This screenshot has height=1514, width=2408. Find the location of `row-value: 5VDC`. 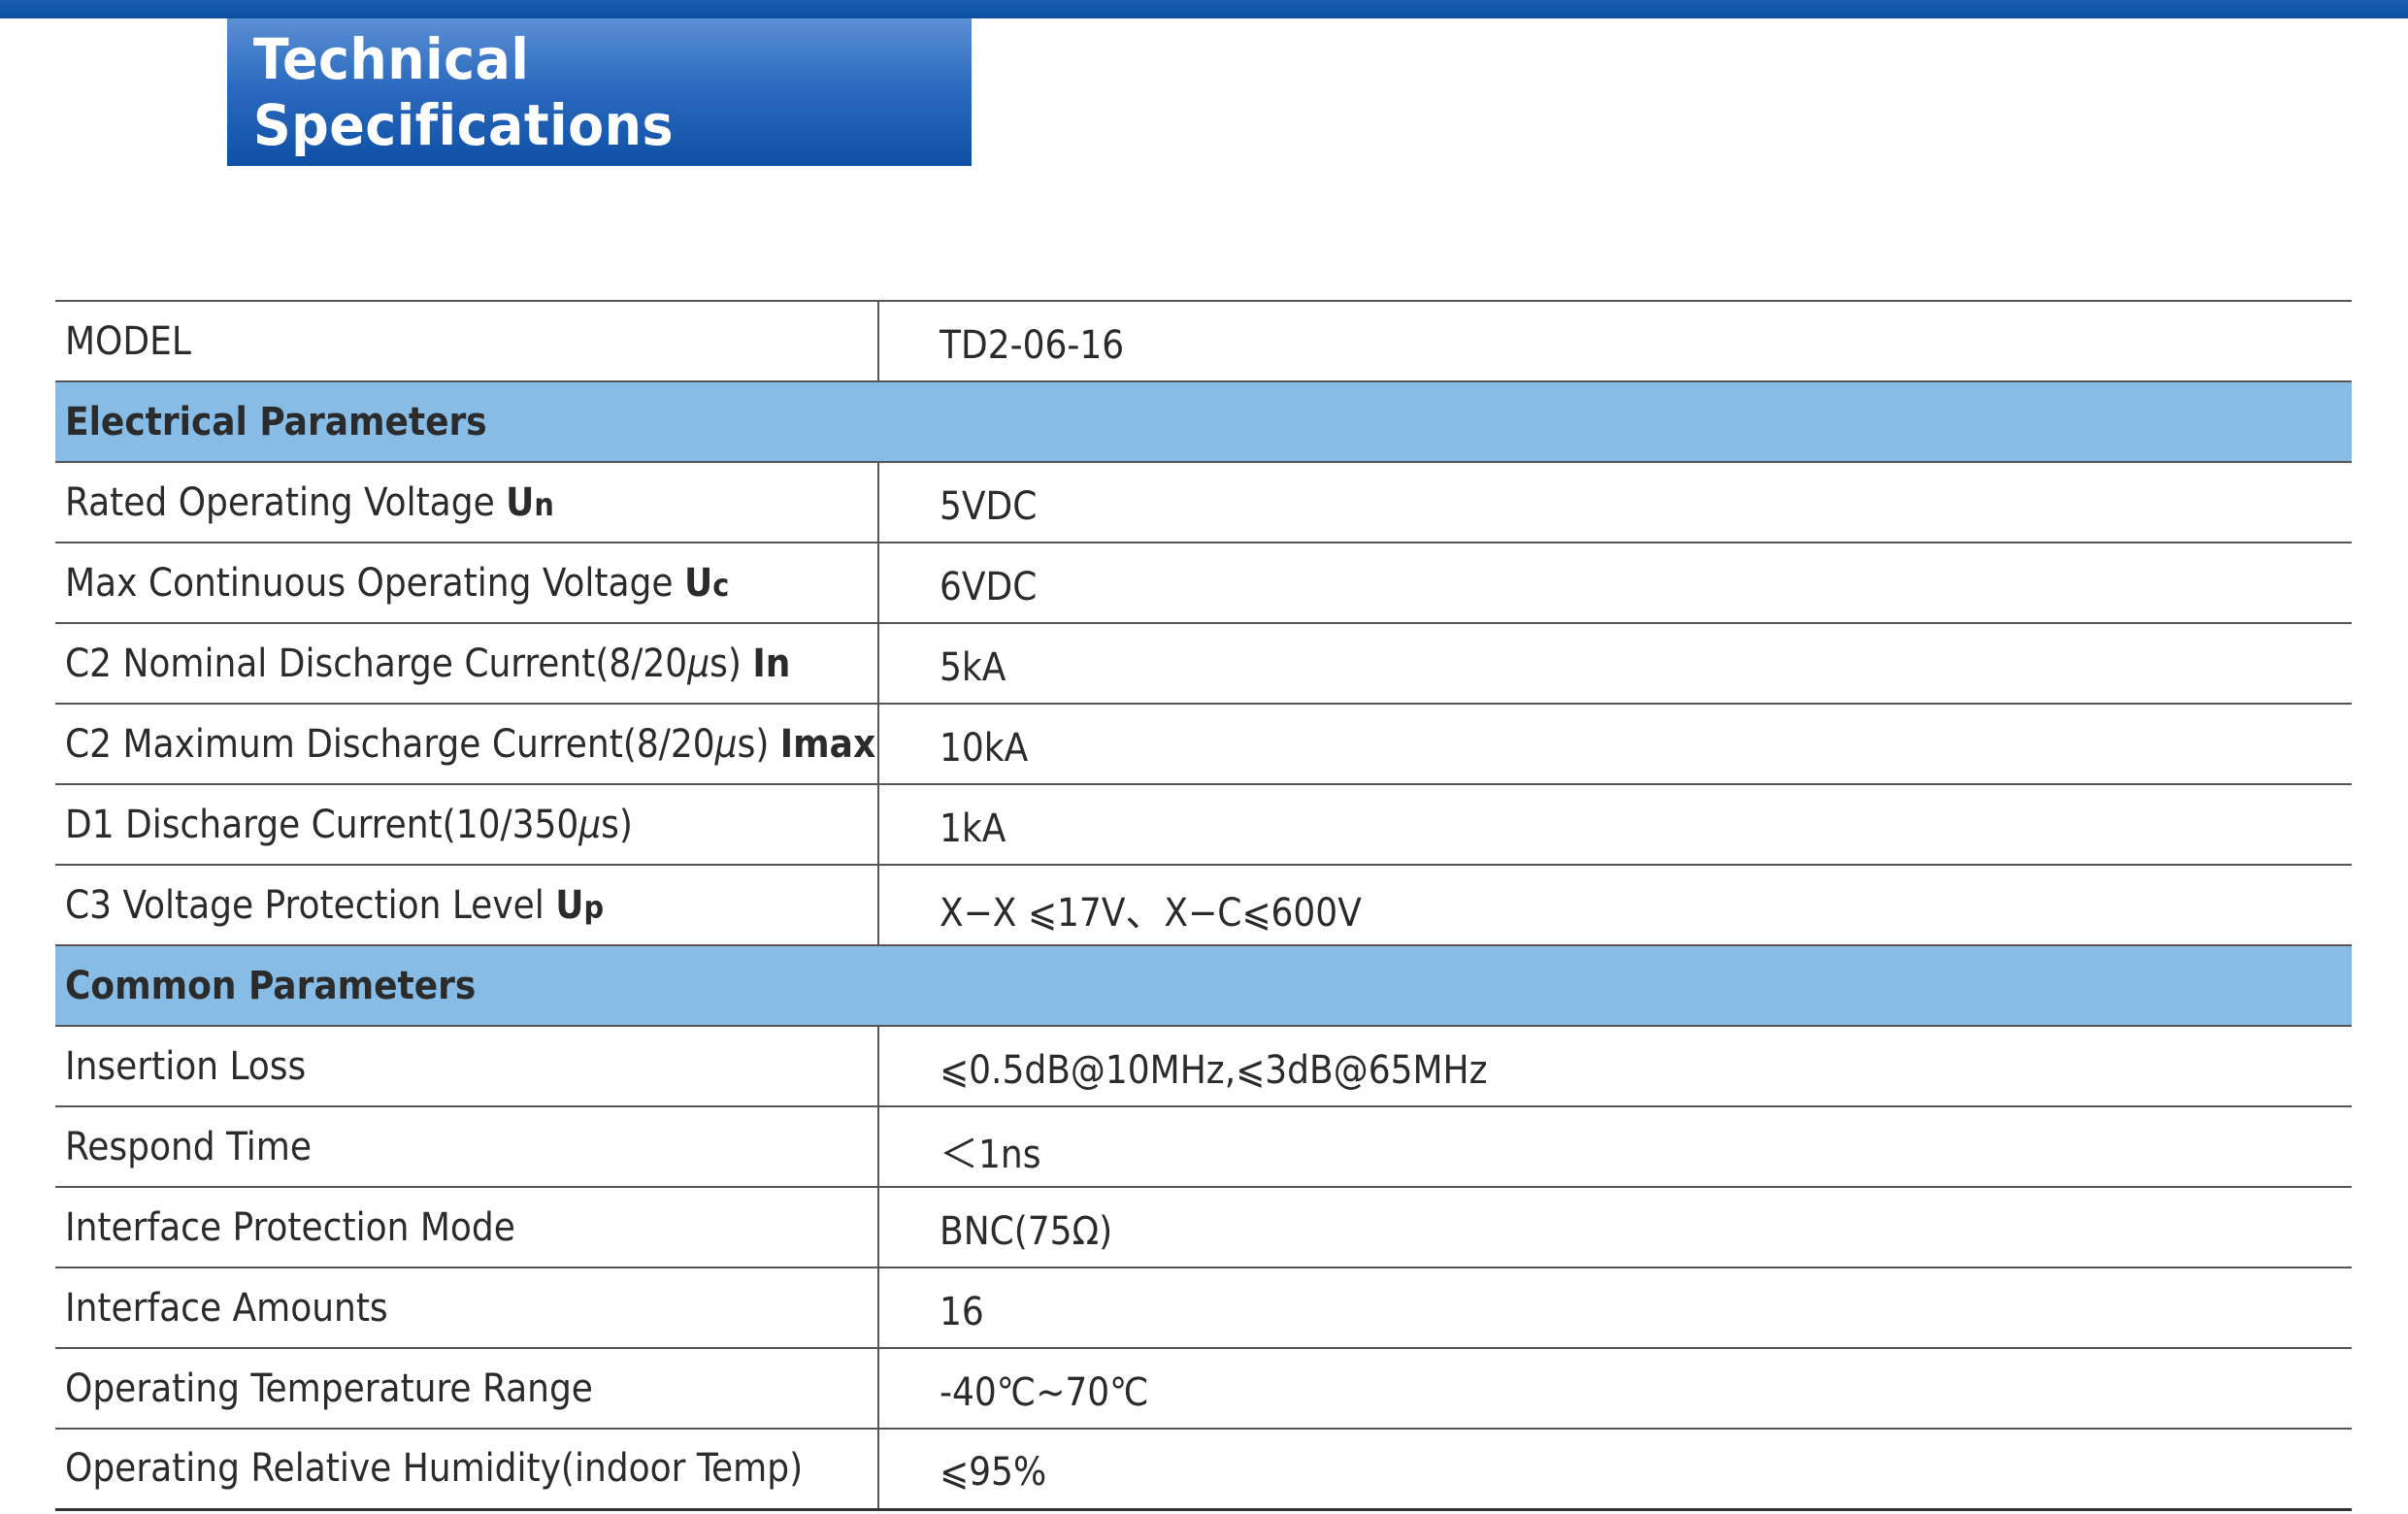

row-value: 5VDC is located at coordinates (1615, 502).